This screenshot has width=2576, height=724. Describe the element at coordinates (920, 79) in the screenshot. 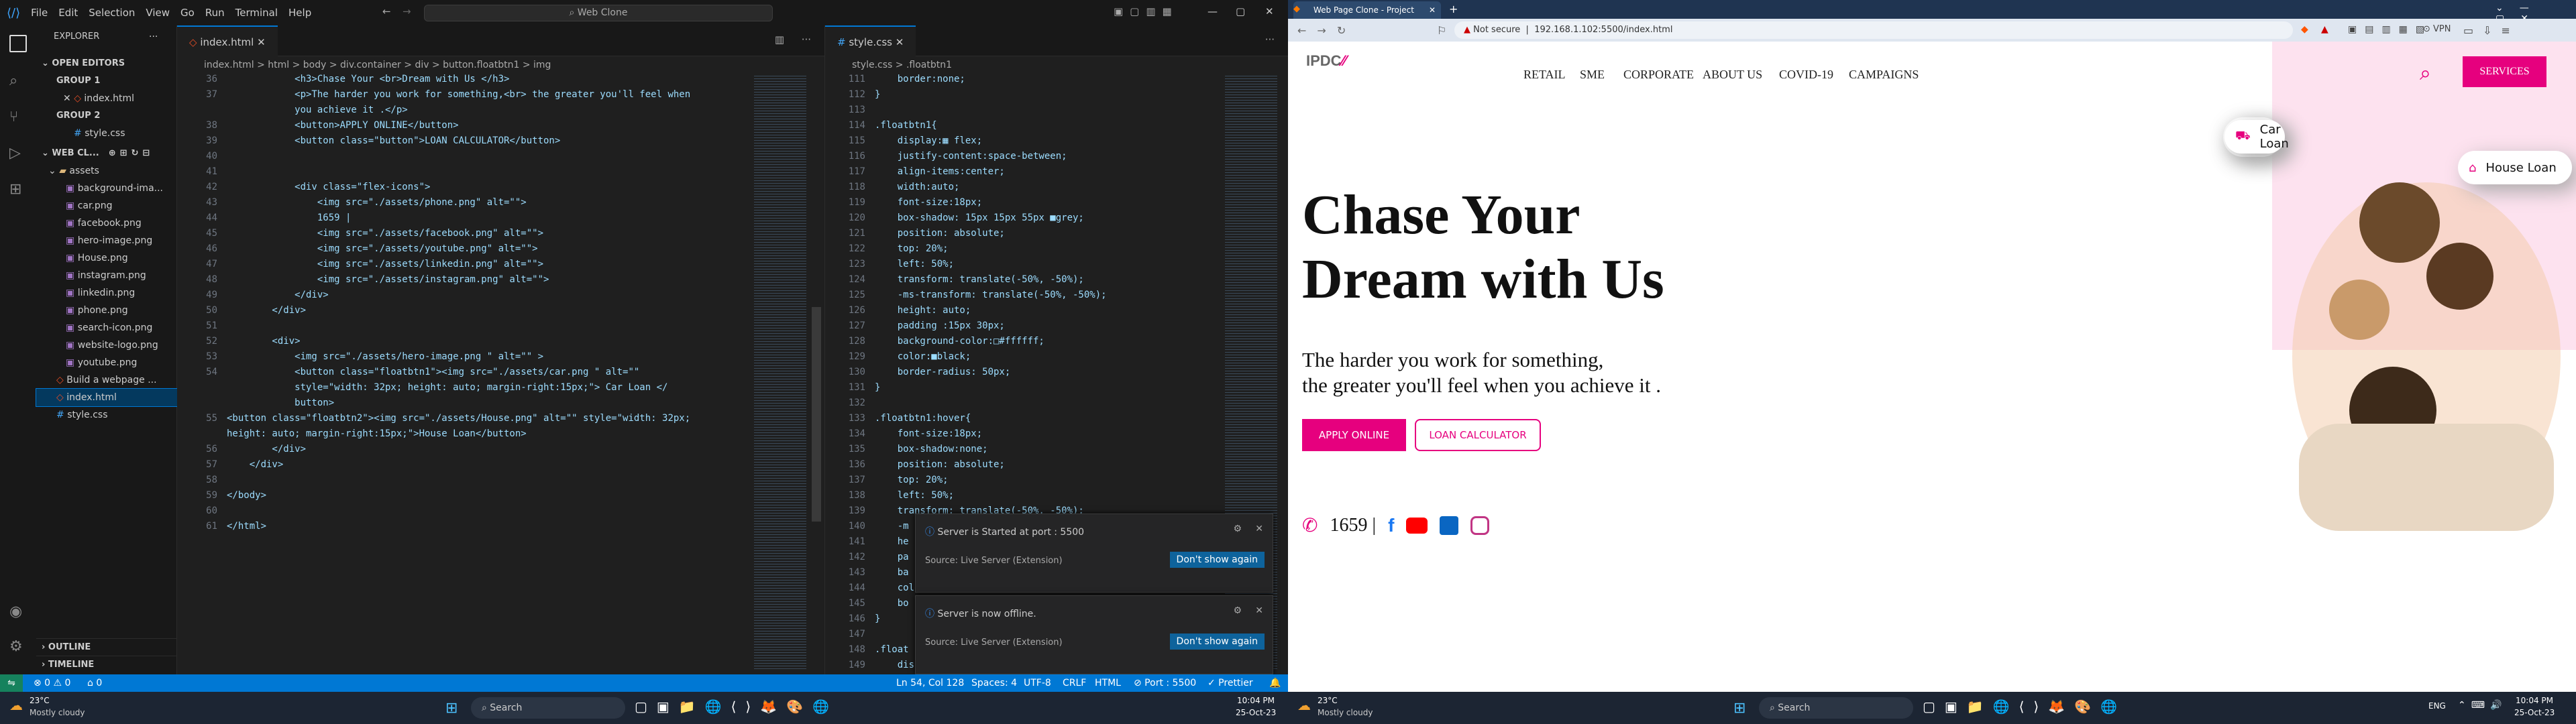

I see `code-line: border:none;` at that location.